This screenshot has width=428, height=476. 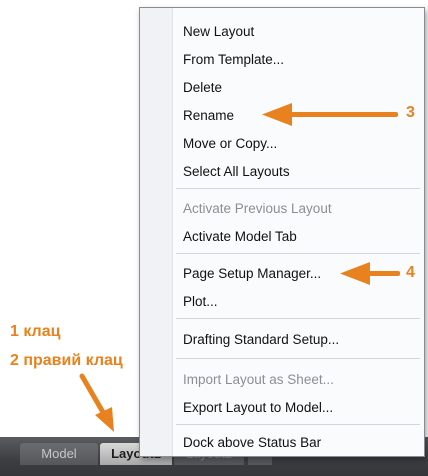 I want to click on annotation-arrow-layout-tab, so click(x=96, y=402).